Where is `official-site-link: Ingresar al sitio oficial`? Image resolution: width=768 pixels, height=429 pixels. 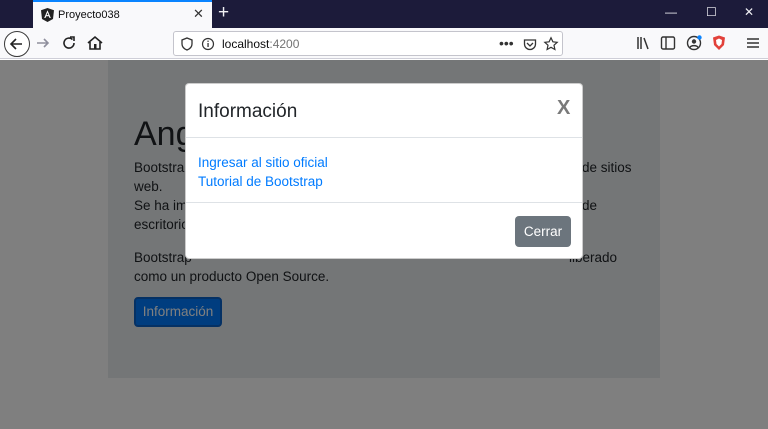
official-site-link: Ingresar al sitio oficial is located at coordinates (263, 163).